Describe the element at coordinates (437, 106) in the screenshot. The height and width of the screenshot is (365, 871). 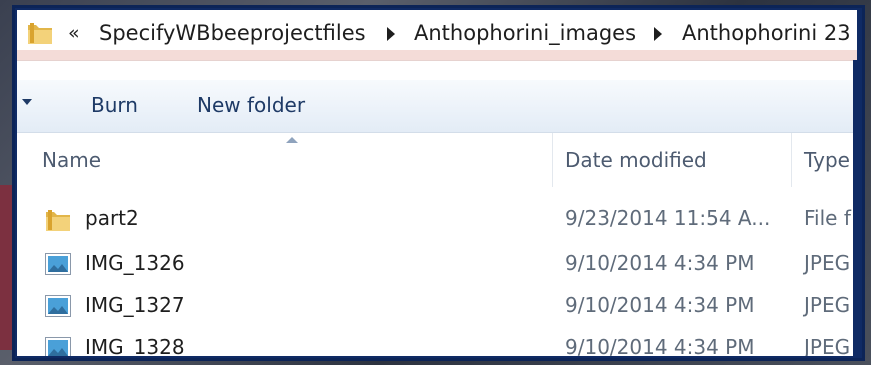
I see `command-bar: Burn New folder` at that location.